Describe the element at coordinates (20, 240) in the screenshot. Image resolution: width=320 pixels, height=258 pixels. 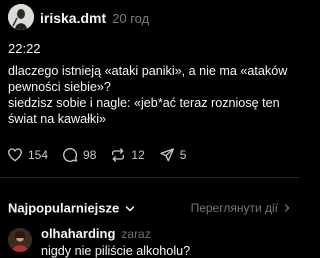
I see `comment-author-avatar` at that location.